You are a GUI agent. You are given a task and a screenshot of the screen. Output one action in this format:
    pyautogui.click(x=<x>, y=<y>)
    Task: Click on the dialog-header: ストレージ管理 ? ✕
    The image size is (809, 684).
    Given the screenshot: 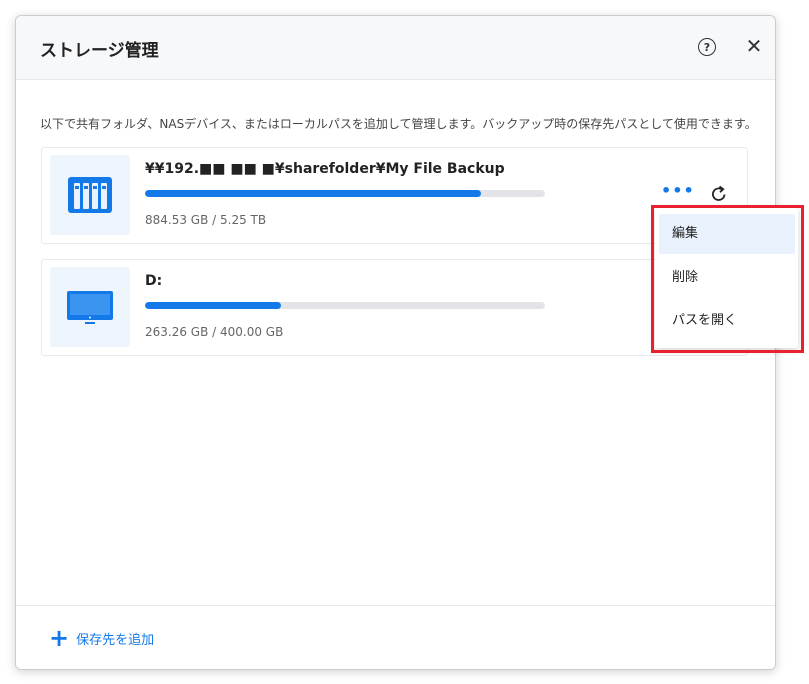 What is the action you would take?
    pyautogui.click(x=395, y=48)
    